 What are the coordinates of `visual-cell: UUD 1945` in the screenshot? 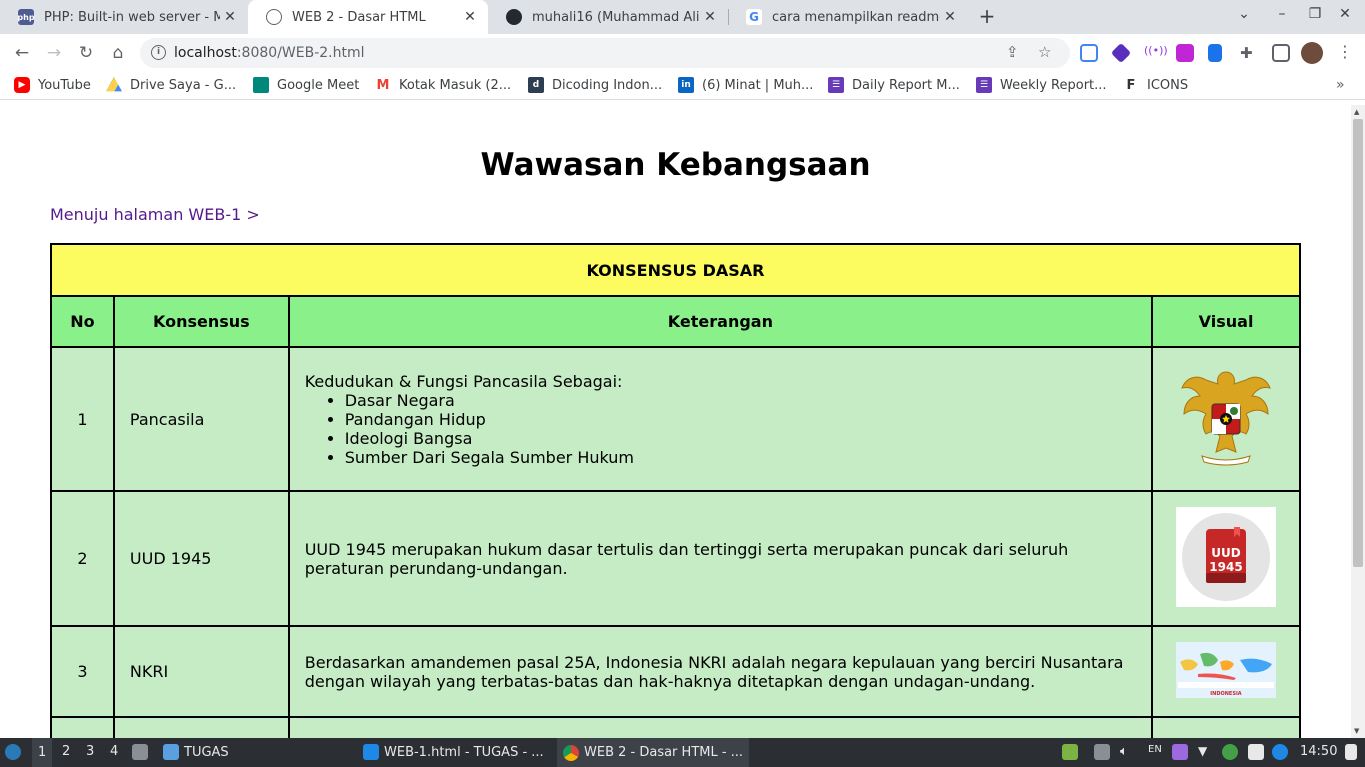 It's located at (1226, 558).